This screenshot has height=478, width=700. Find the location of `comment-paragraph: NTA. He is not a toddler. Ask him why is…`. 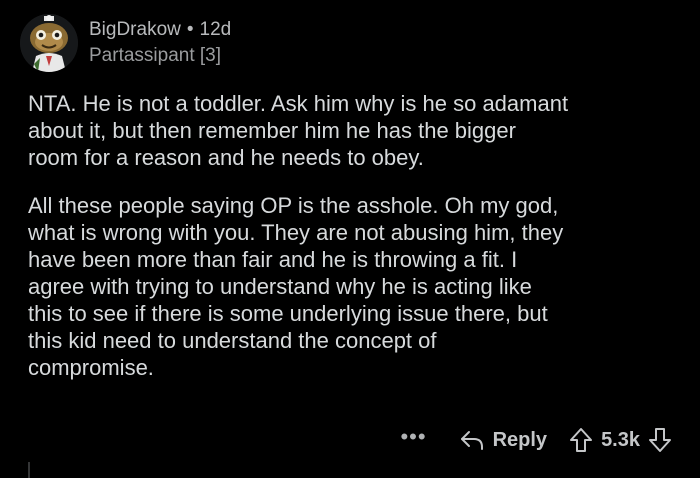

comment-paragraph: NTA. He is not a toddler. Ask him why is… is located at coordinates (298, 130).